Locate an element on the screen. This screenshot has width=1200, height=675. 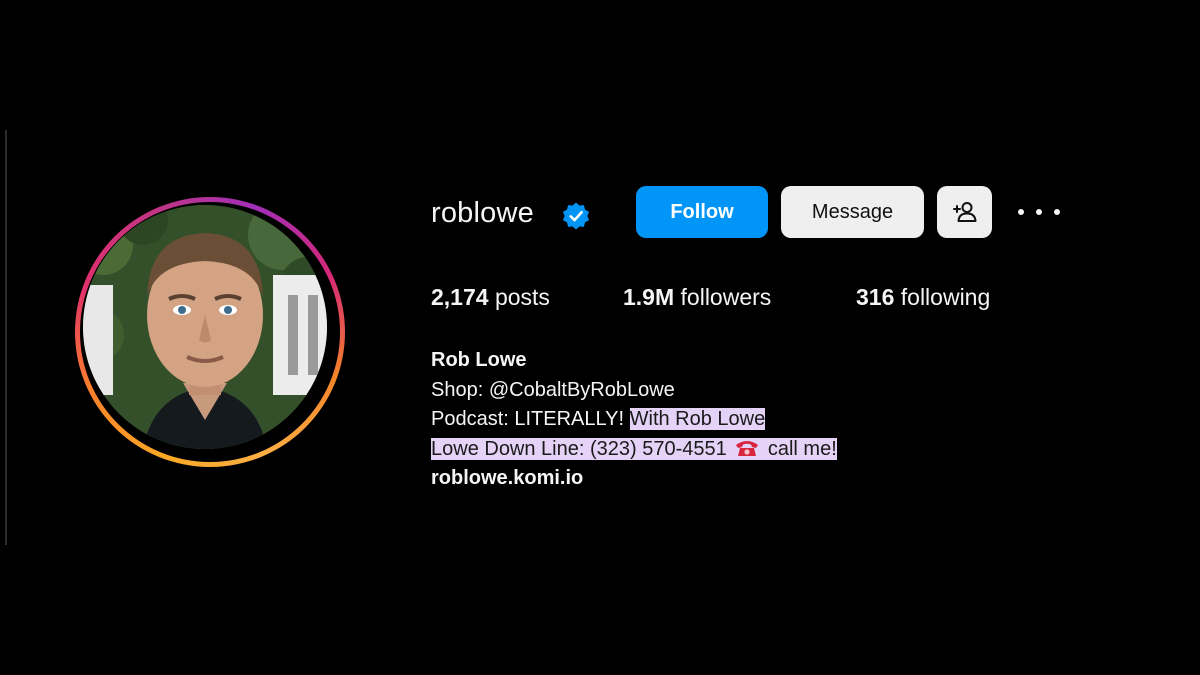
verified-badge-icon is located at coordinates (576, 216).